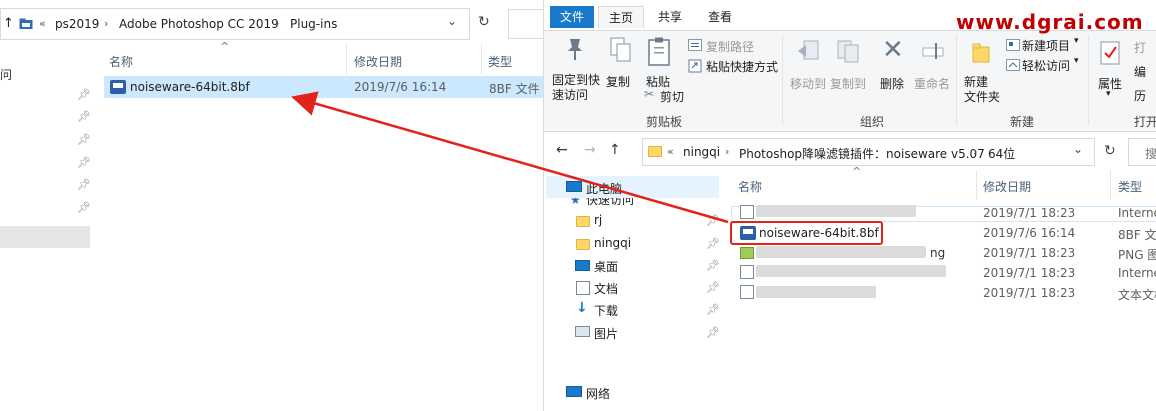 Image resolution: width=1156 pixels, height=411 pixels. I want to click on copy-to-button: 复制到, so click(847, 67).